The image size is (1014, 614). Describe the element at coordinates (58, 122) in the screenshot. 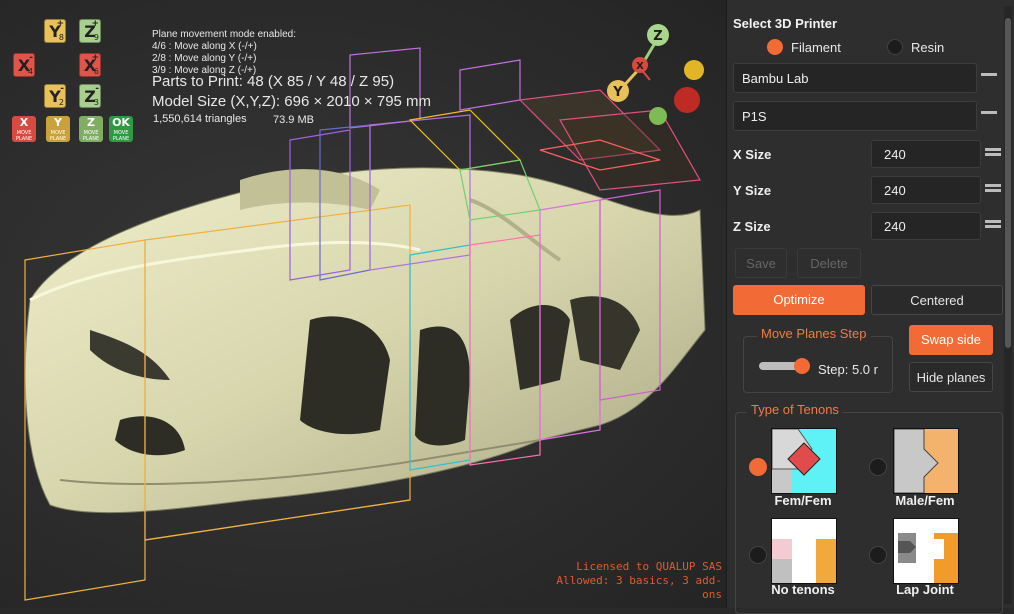

I see `button-label: Y` at that location.